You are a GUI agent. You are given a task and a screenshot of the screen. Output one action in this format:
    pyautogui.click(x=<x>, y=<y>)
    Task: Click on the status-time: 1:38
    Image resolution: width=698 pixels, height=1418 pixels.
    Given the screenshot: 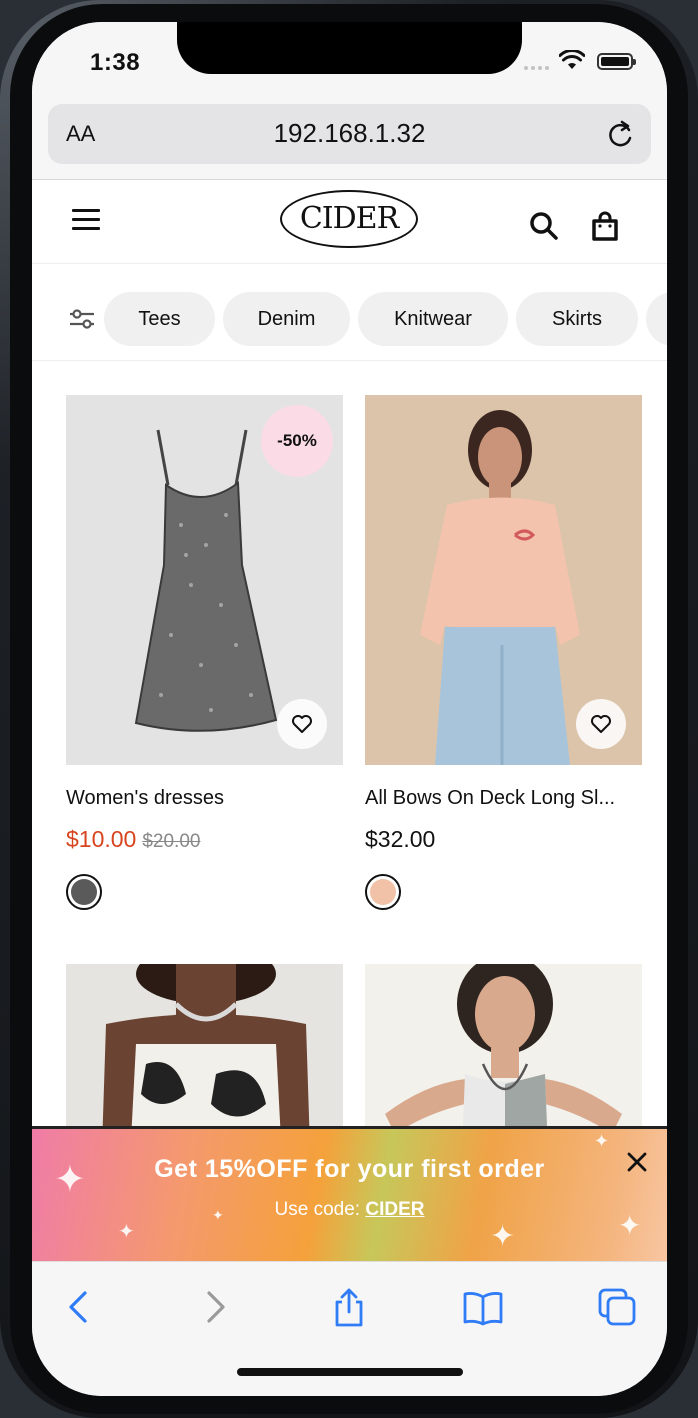 What is the action you would take?
    pyautogui.click(x=115, y=62)
    